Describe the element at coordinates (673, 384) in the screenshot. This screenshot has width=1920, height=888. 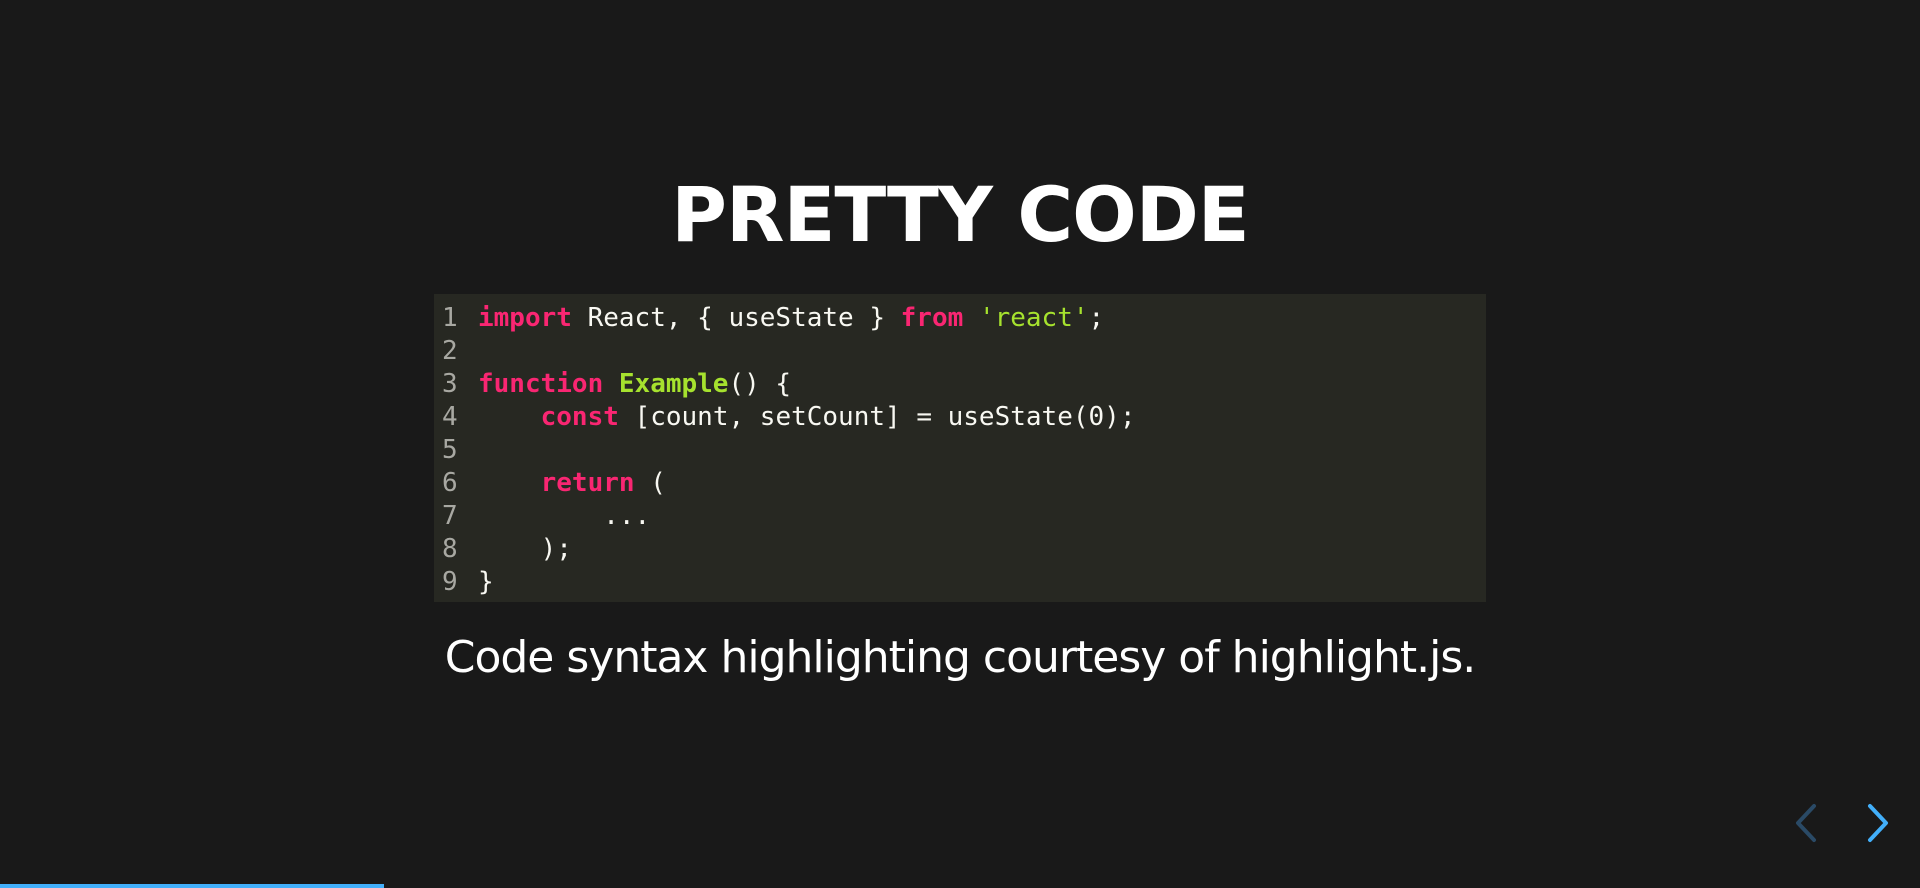
I see `code-token-func: Example` at that location.